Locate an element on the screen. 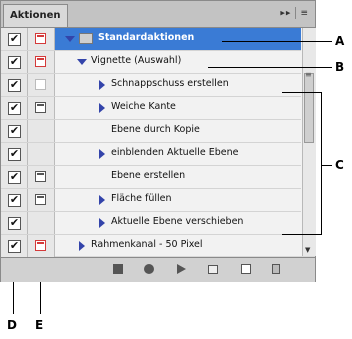 The image size is (352, 339). action-label: Schnappschuss erstellen is located at coordinates (170, 83).